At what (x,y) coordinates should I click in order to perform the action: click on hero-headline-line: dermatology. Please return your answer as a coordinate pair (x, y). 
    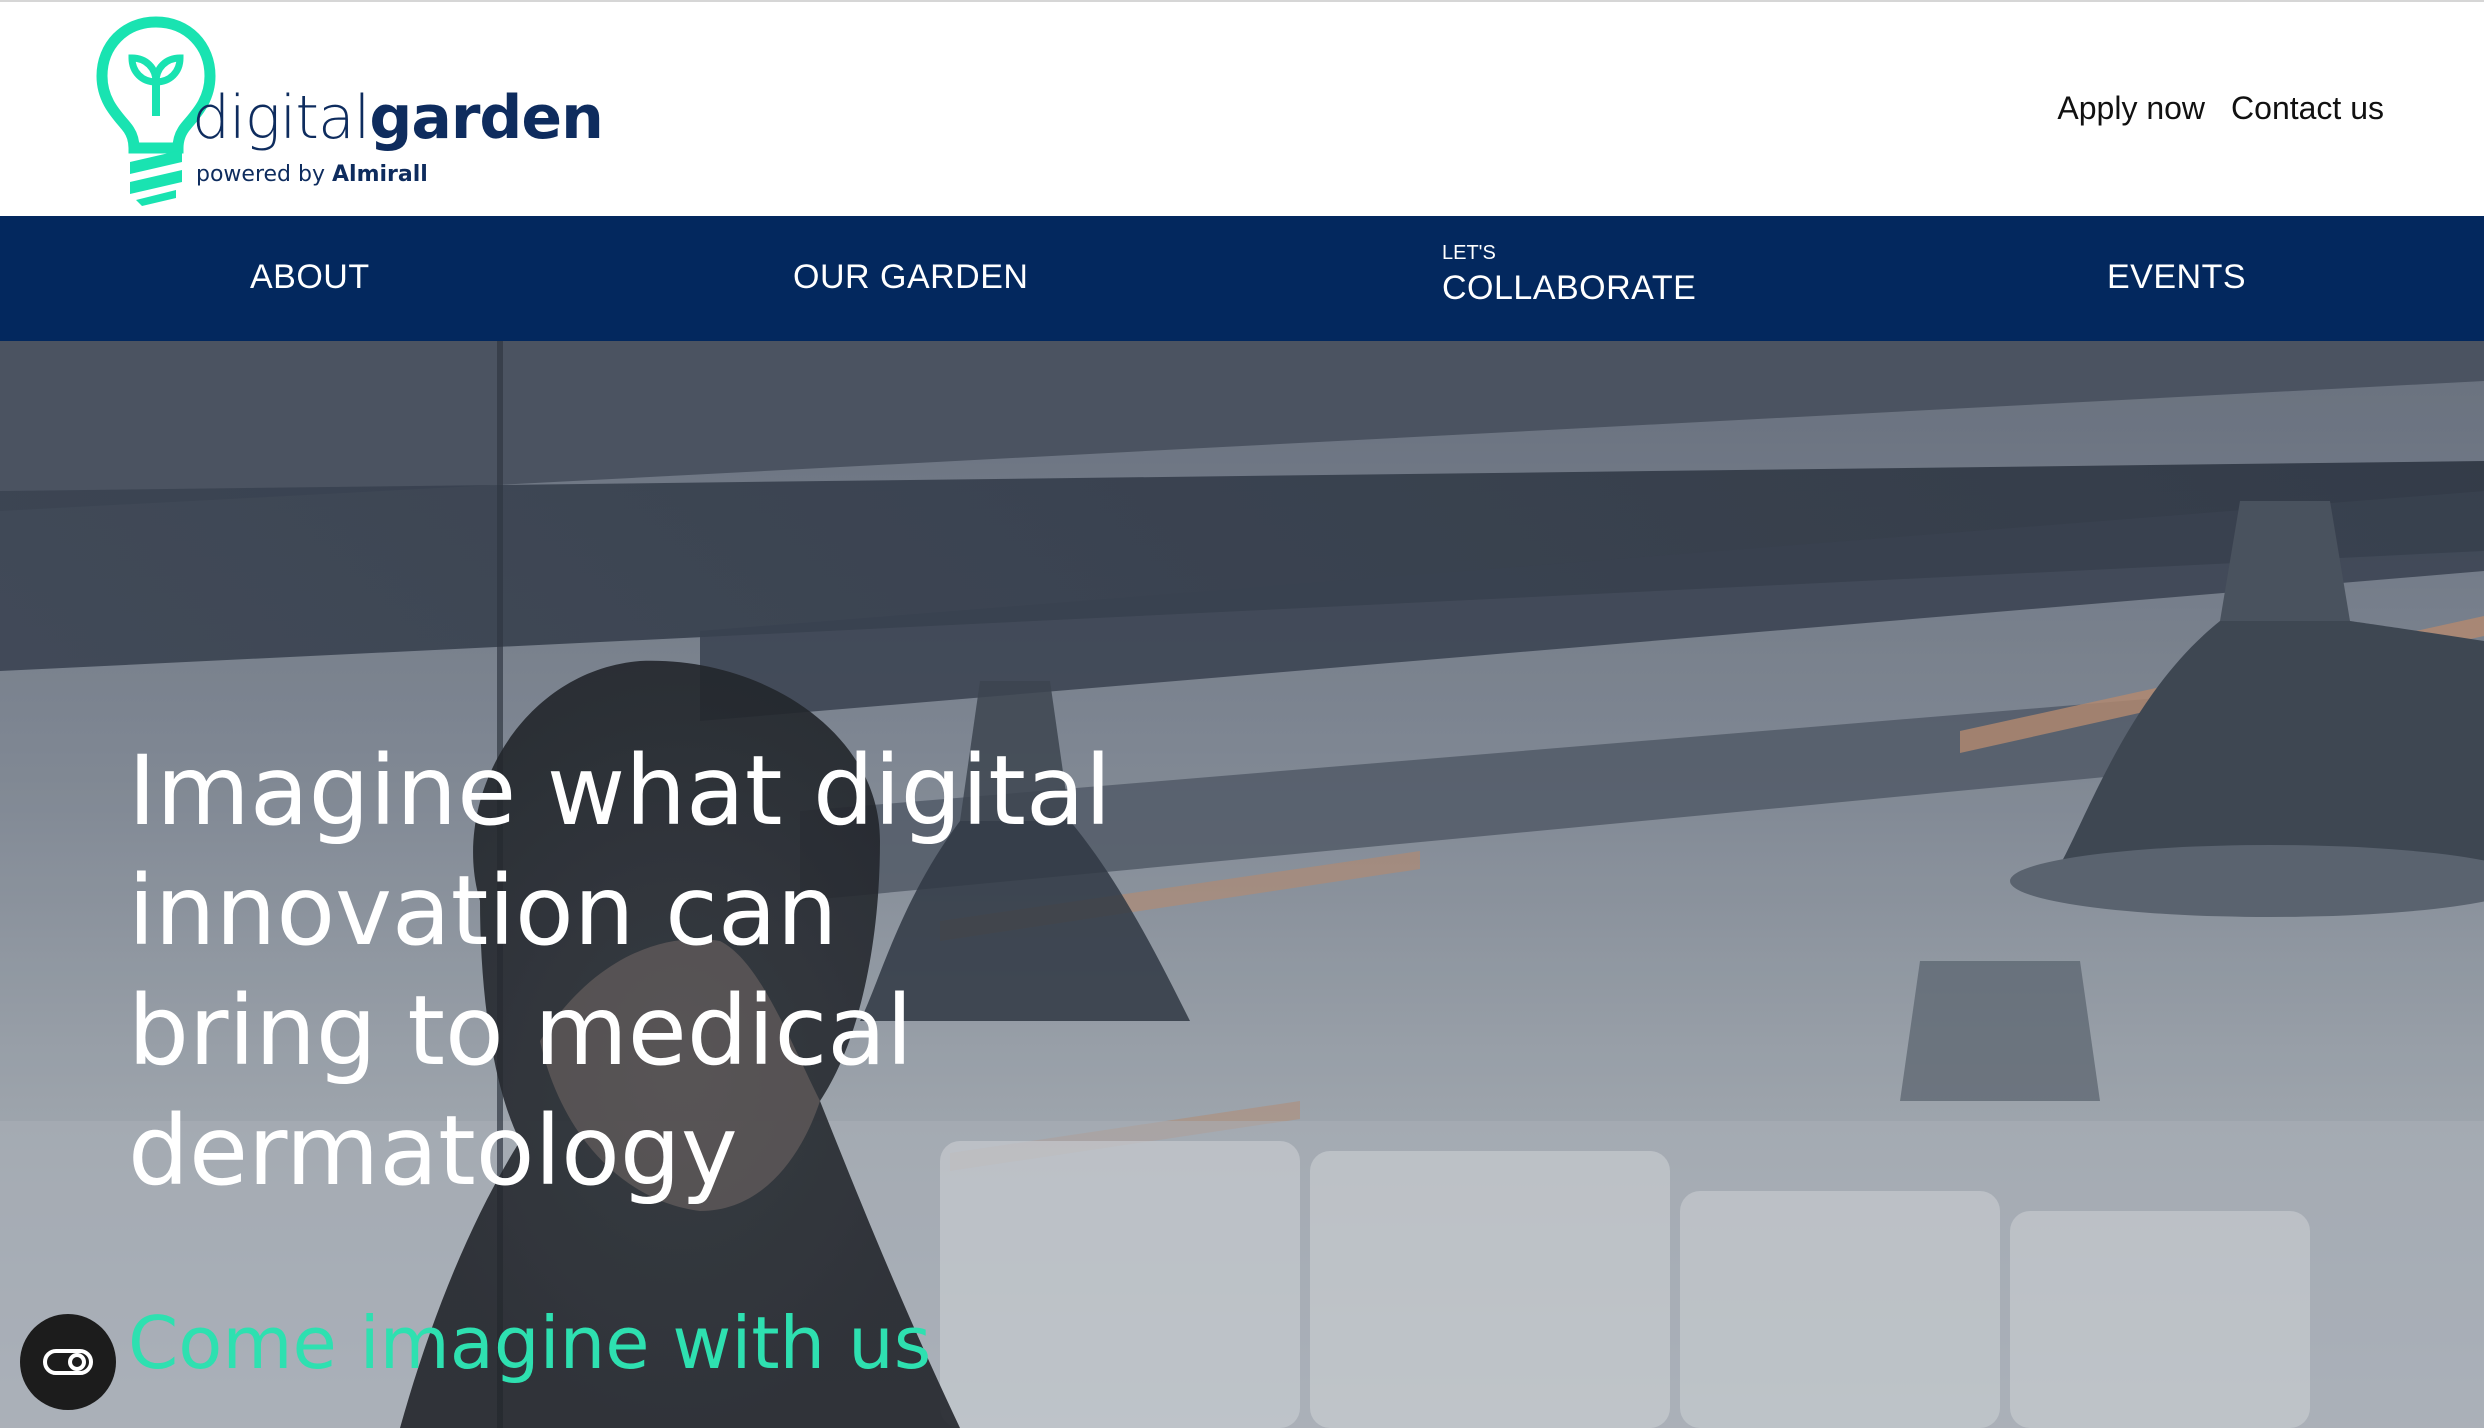
    Looking at the image, I should click on (433, 1151).